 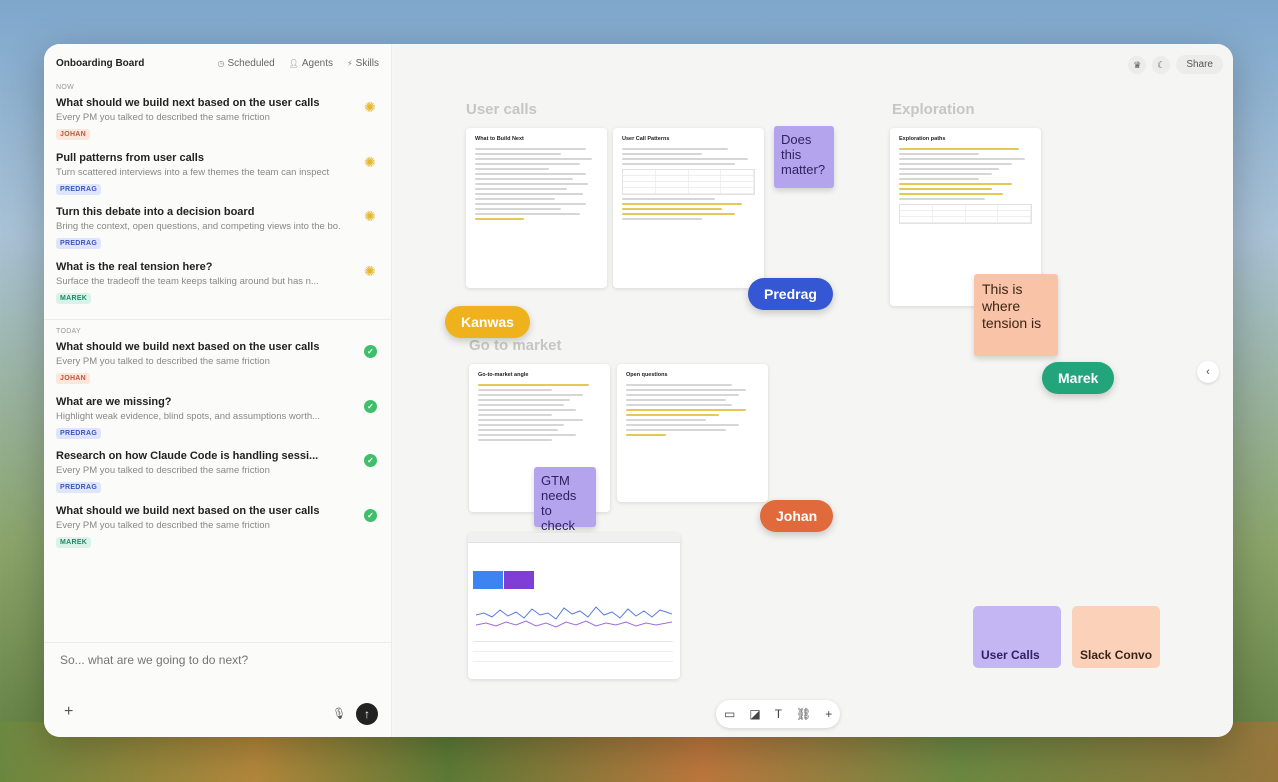 I want to click on plus-icon: +, so click(x=828, y=714).